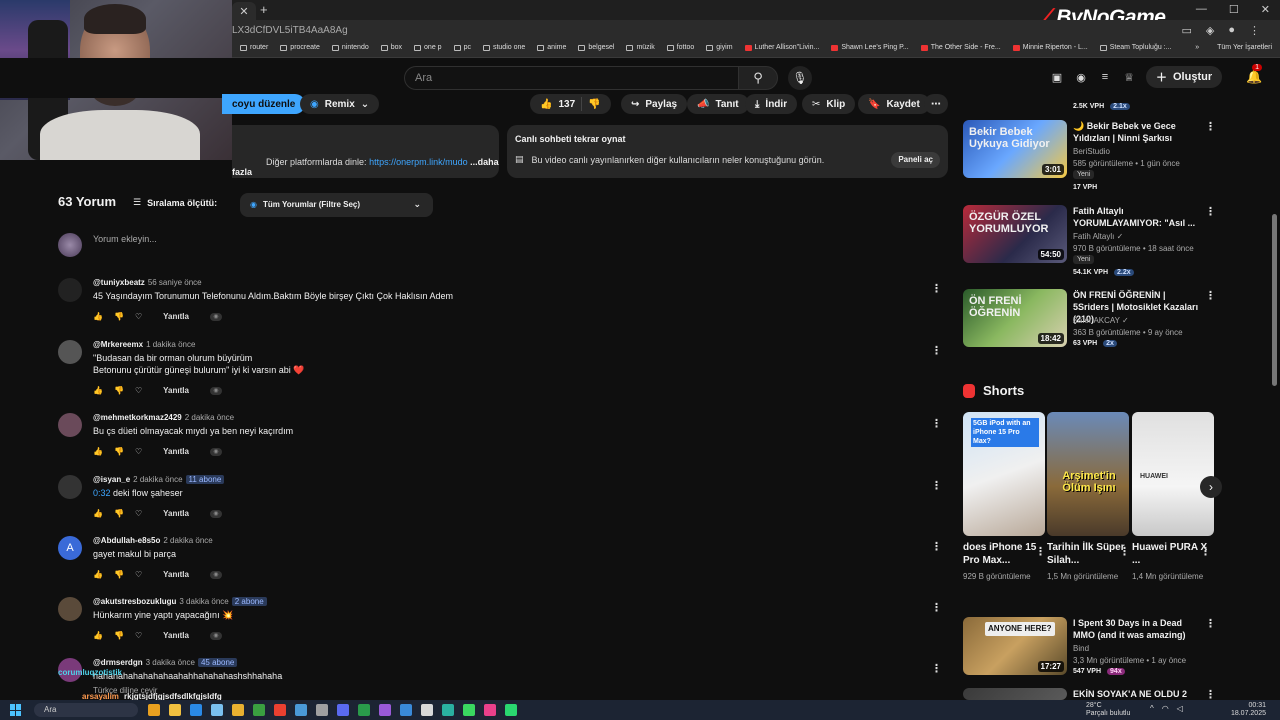  Describe the element at coordinates (175, 282) in the screenshot. I see `comment-time: 56 saniye önce` at that location.